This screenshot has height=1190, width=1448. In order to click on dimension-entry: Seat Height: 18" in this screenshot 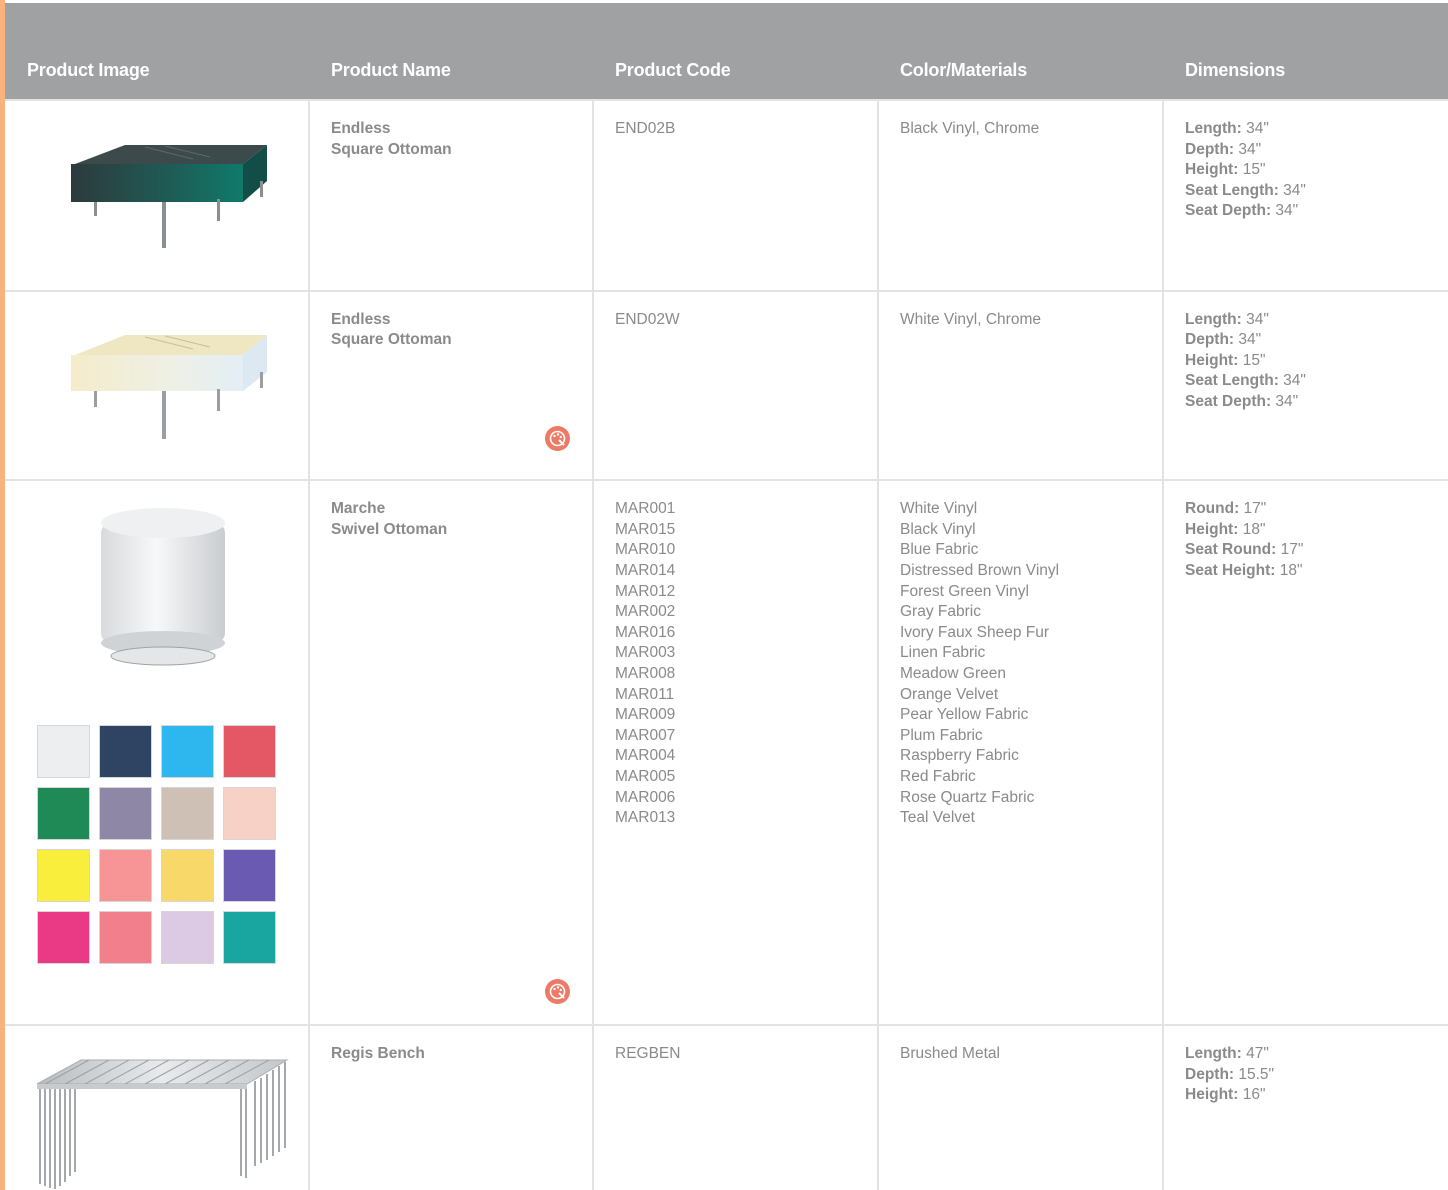, I will do `click(1244, 570)`.